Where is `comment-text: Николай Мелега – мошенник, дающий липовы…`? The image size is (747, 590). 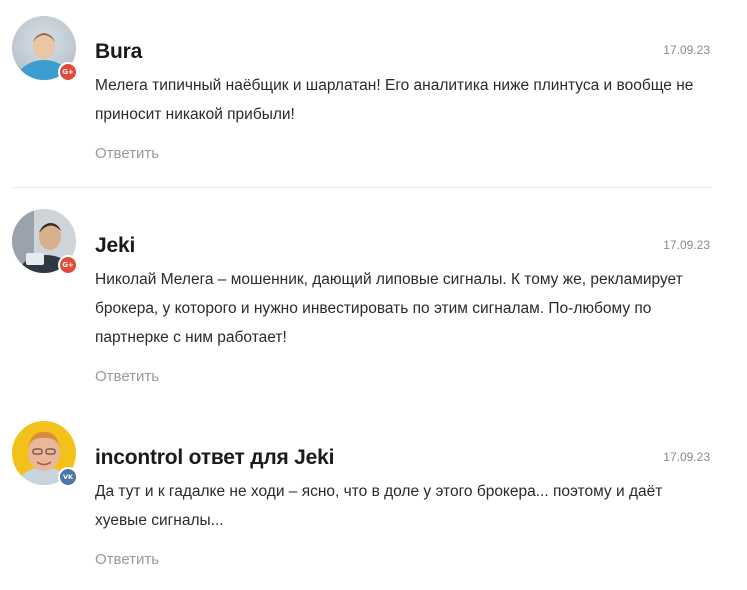 comment-text: Николай Мелега – мошенник, дающий липовы… is located at coordinates (389, 308).